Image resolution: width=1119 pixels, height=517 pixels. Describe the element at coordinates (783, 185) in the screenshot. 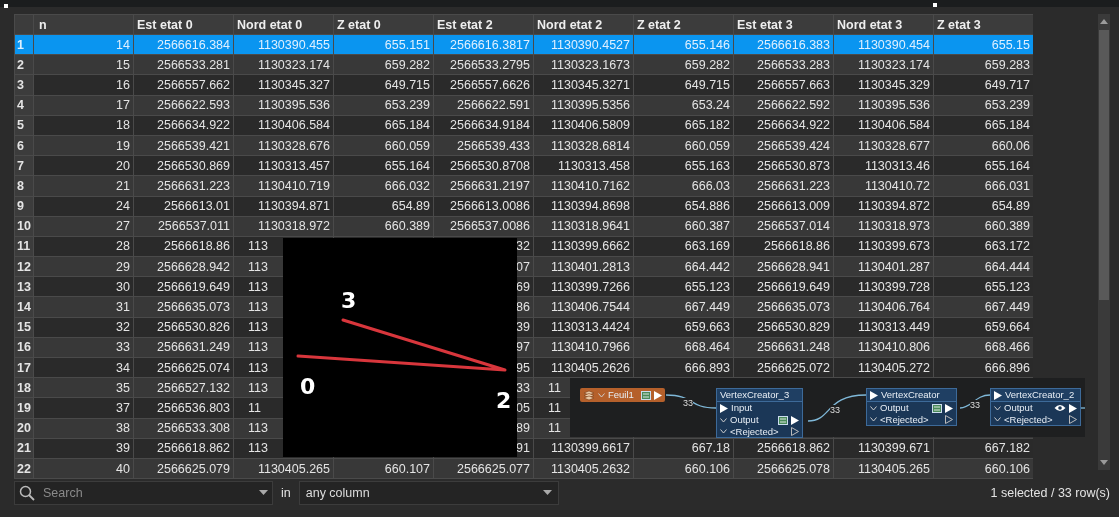

I see `table-cell: 2566631.223` at that location.